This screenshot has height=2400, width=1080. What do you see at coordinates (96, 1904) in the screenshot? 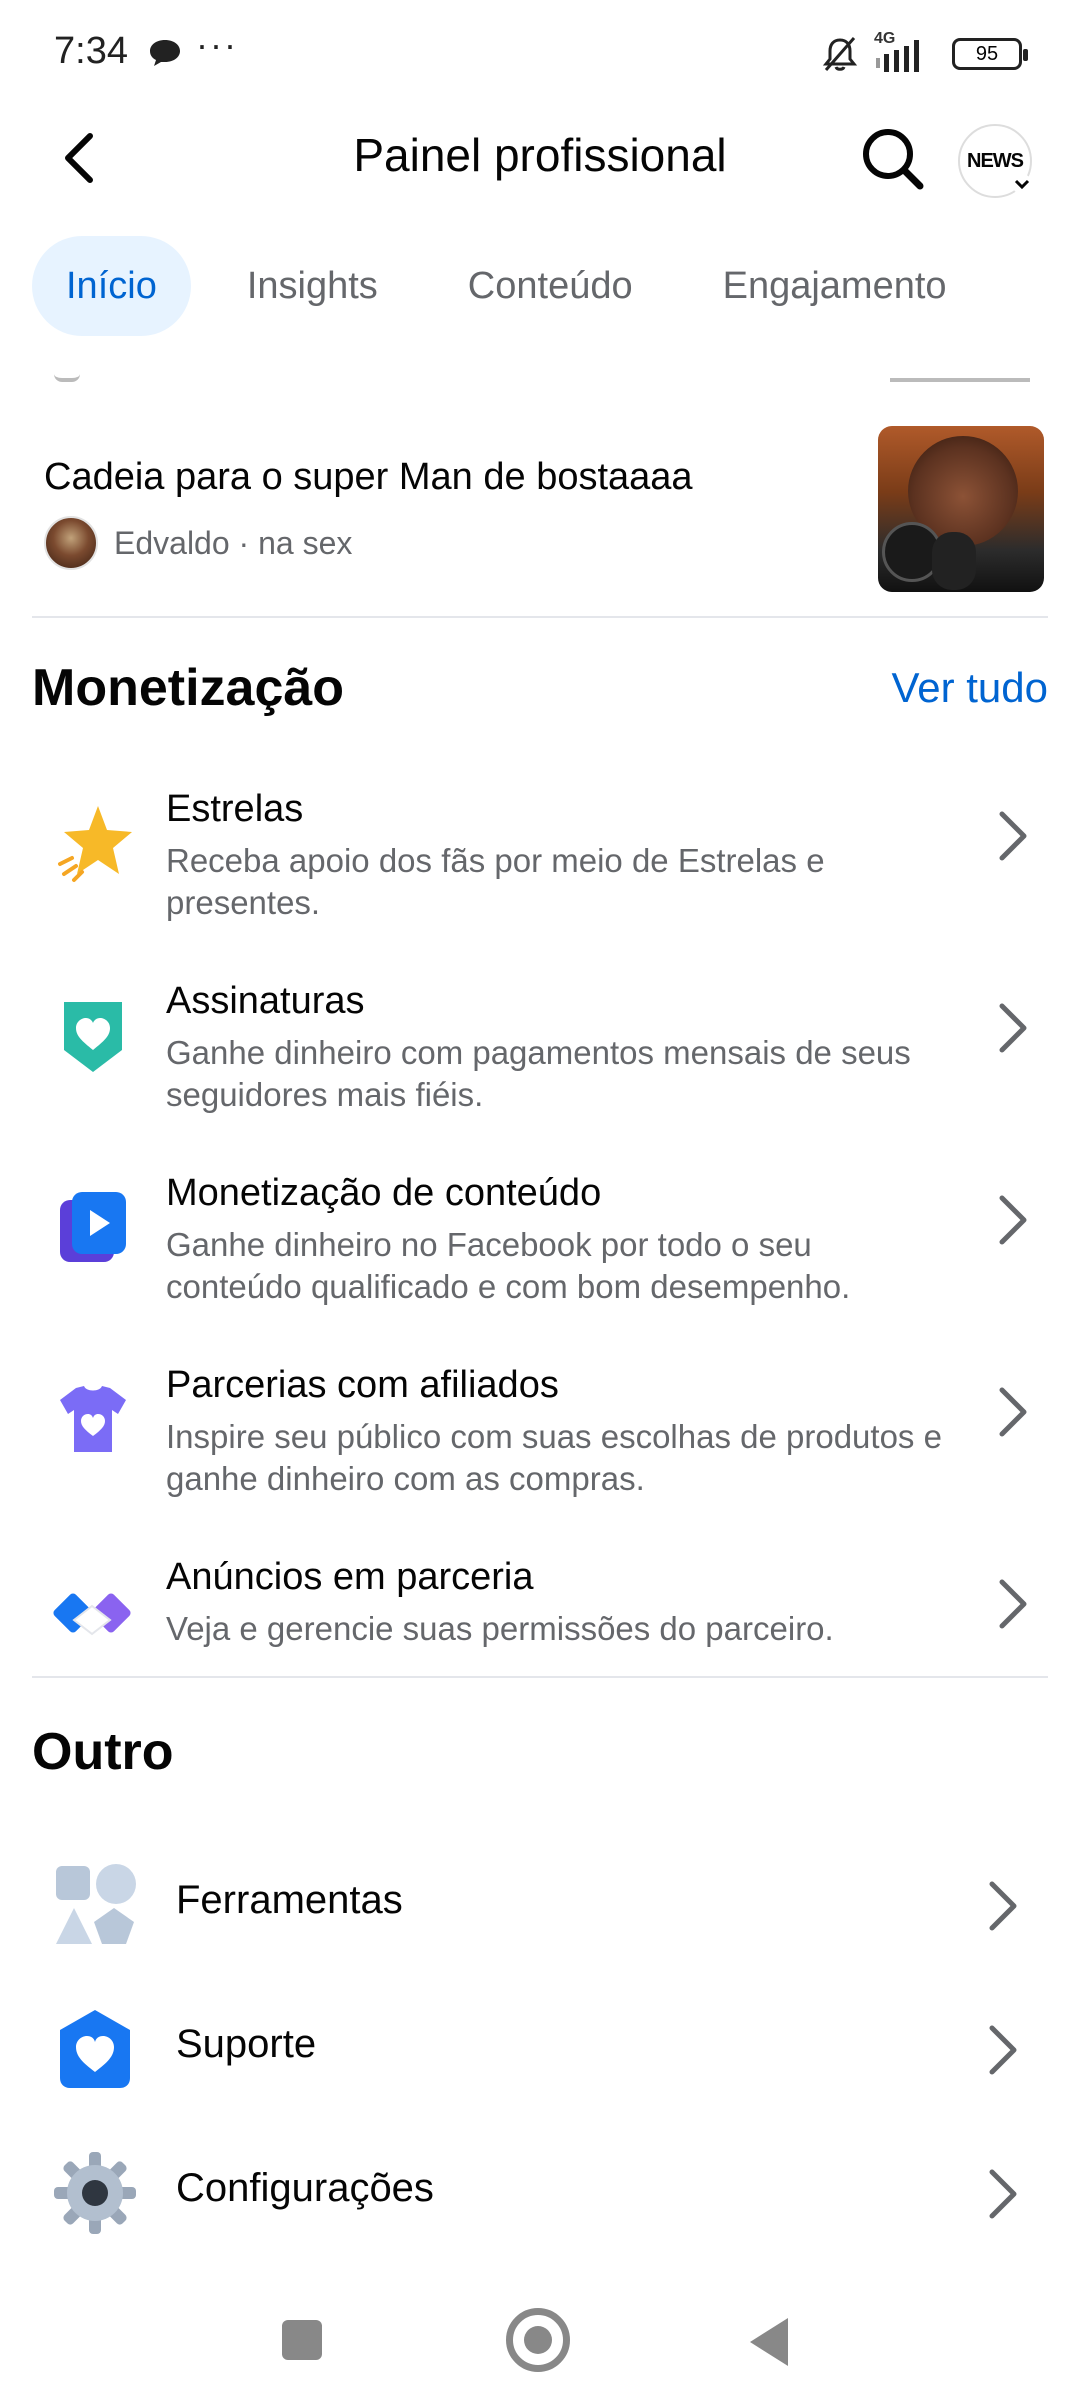
I see `tools-shapes-icon` at bounding box center [96, 1904].